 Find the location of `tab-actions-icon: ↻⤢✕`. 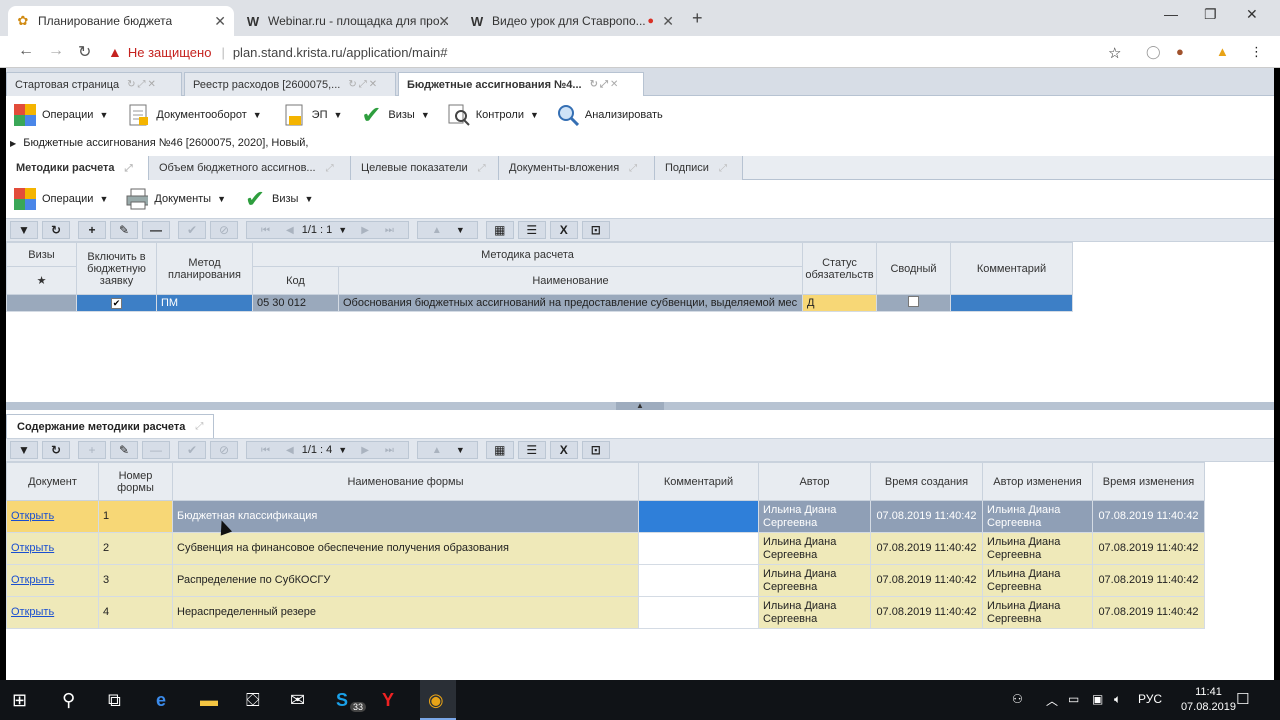

tab-actions-icon: ↻⤢✕ is located at coordinates (142, 84).